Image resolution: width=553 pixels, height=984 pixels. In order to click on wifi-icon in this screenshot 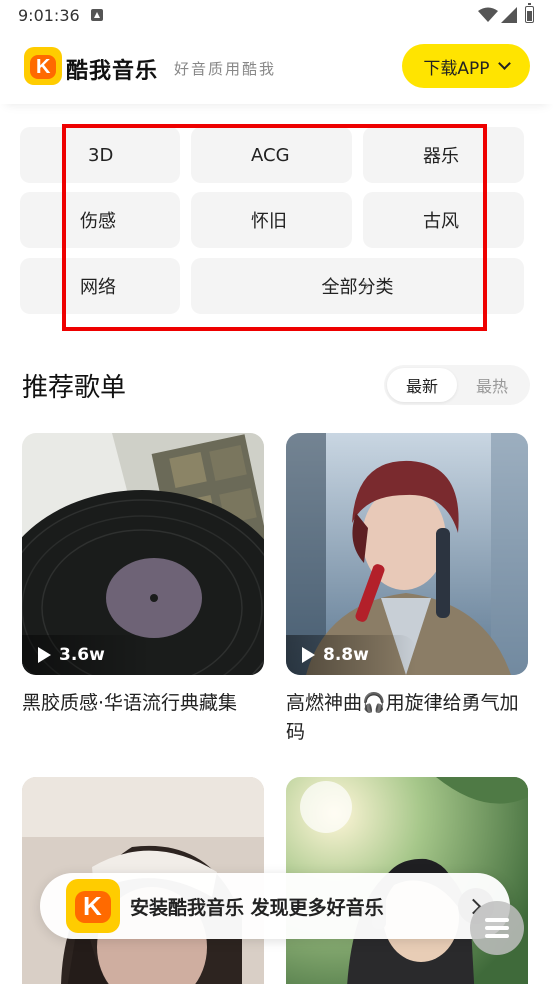, I will do `click(488, 14)`.